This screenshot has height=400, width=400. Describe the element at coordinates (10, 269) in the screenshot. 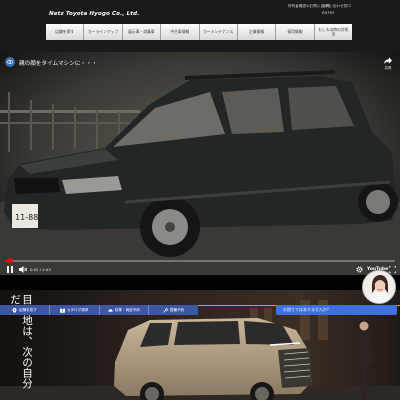

I see `pause-icon` at that location.